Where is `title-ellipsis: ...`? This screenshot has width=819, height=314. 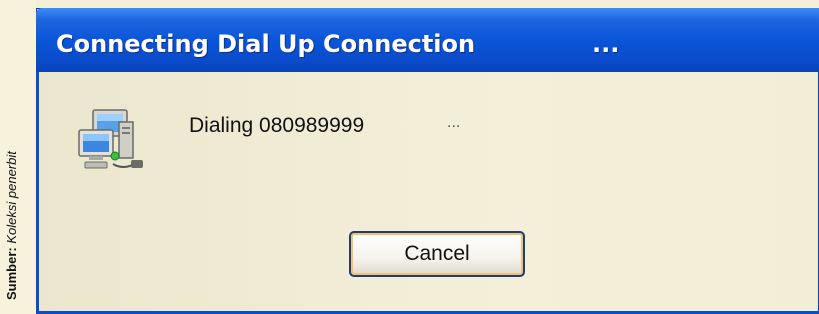
title-ellipsis: ... is located at coordinates (606, 44).